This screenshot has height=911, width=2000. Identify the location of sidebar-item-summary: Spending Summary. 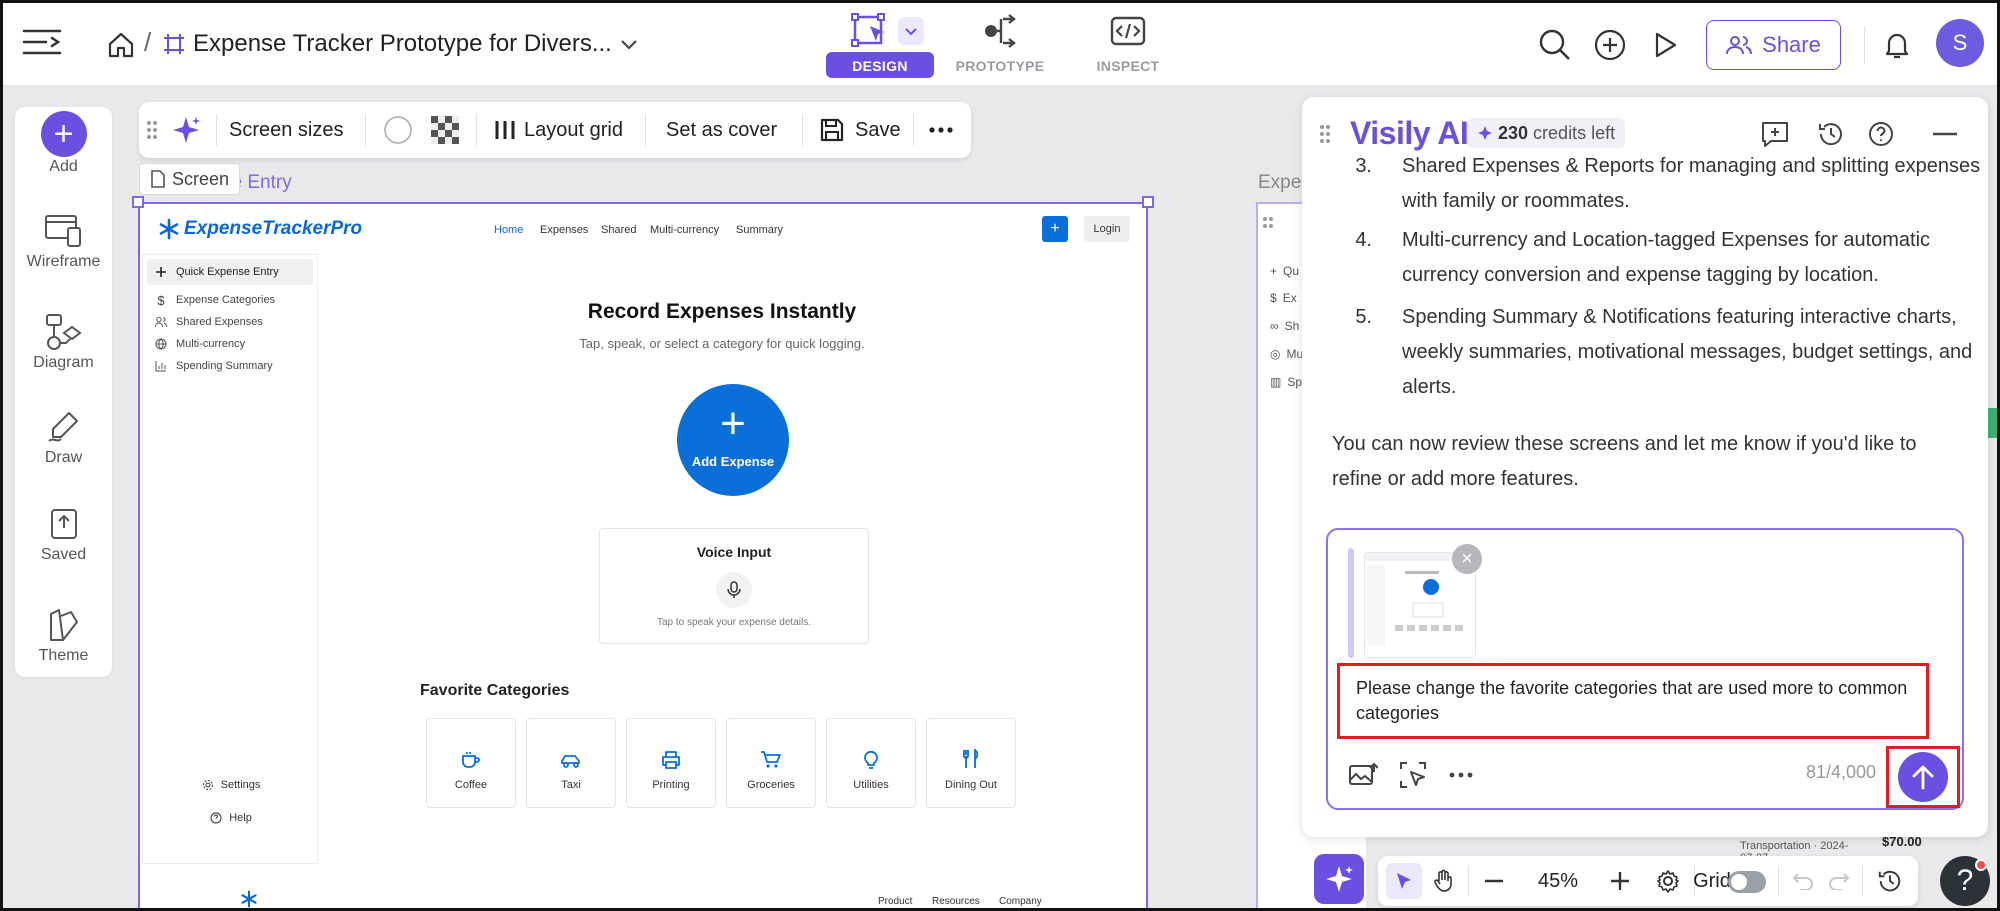
(230, 366).